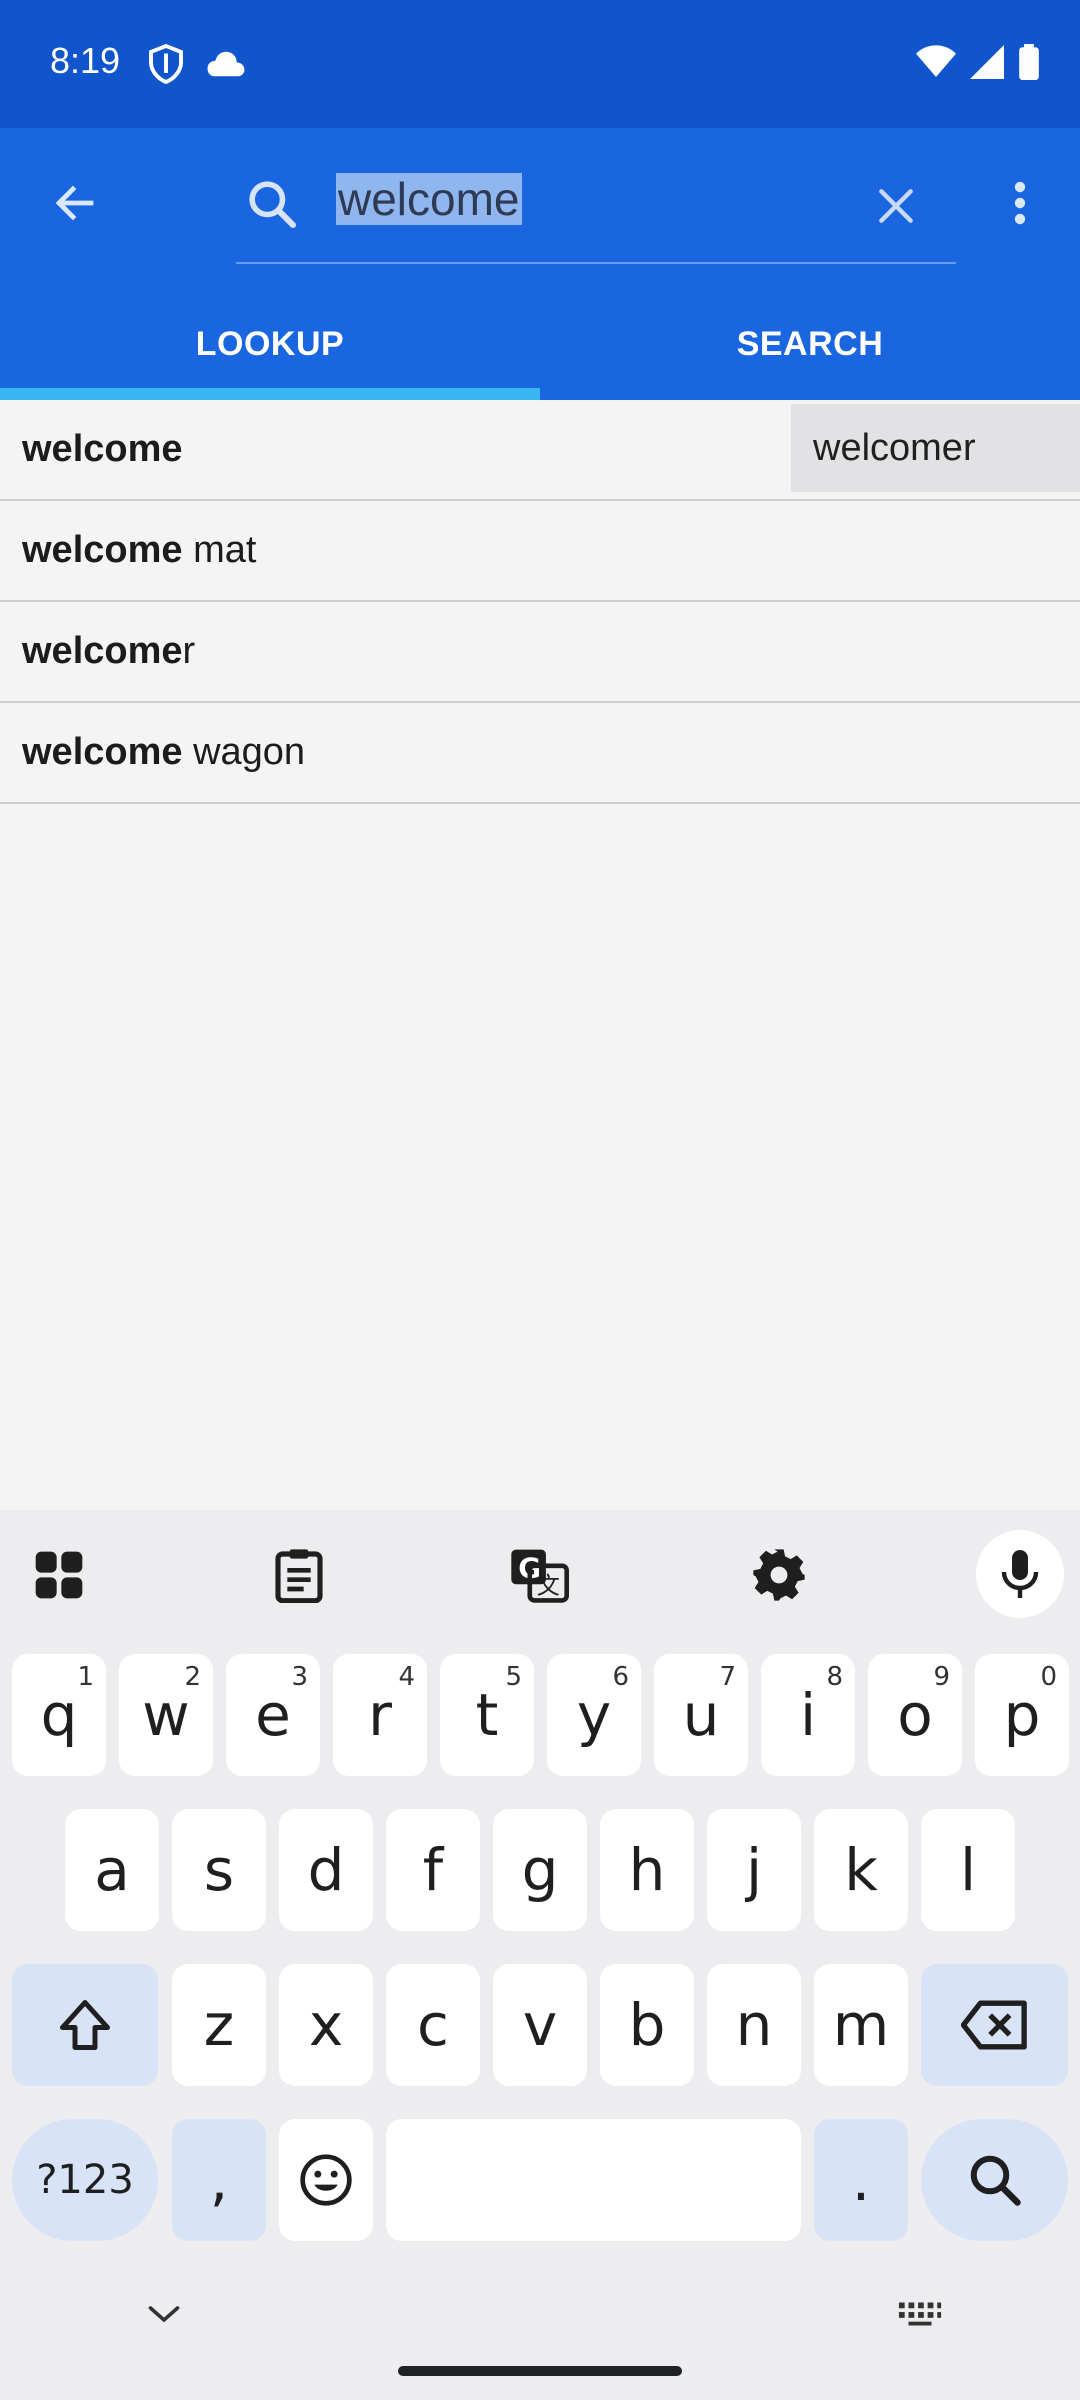 The height and width of the screenshot is (2400, 1080). What do you see at coordinates (894, 447) in the screenshot?
I see `autocomplete-text: welcomer` at bounding box center [894, 447].